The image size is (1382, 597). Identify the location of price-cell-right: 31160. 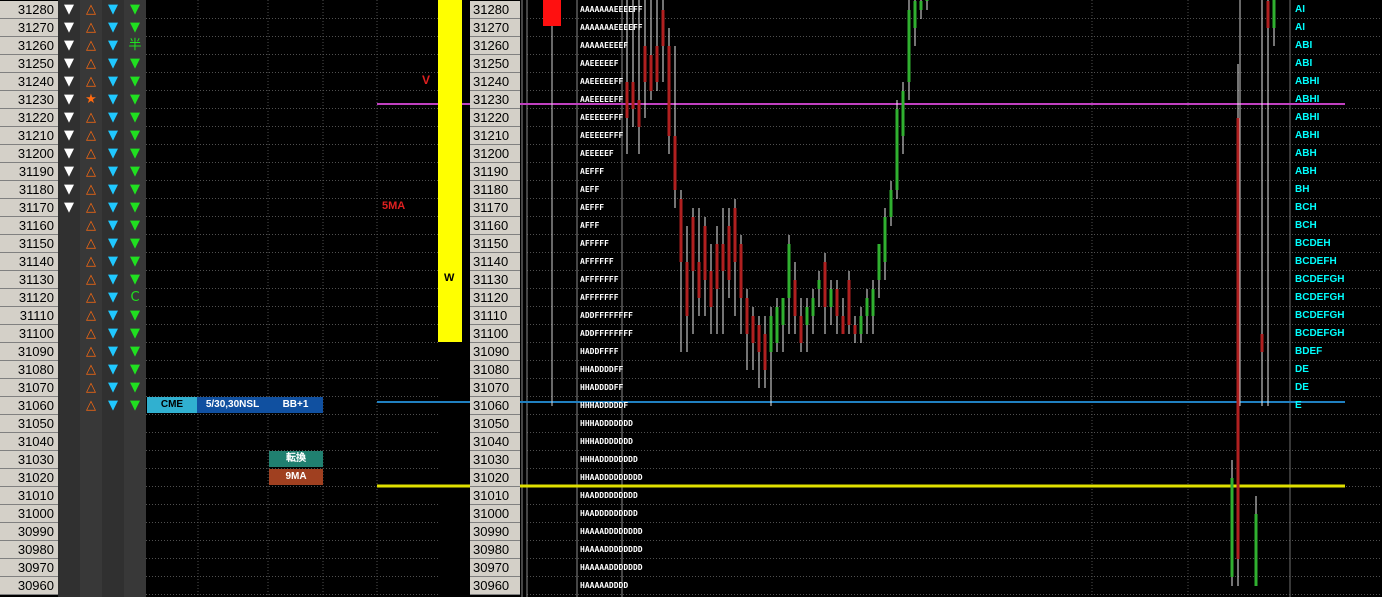
(495, 226).